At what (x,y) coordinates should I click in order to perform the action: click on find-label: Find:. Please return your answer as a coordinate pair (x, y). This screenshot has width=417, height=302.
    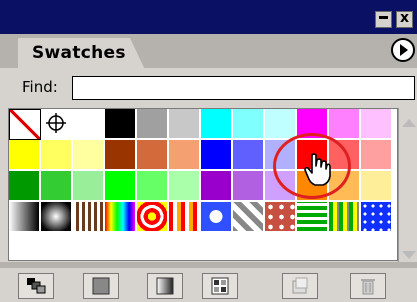
    Looking at the image, I should click on (40, 87).